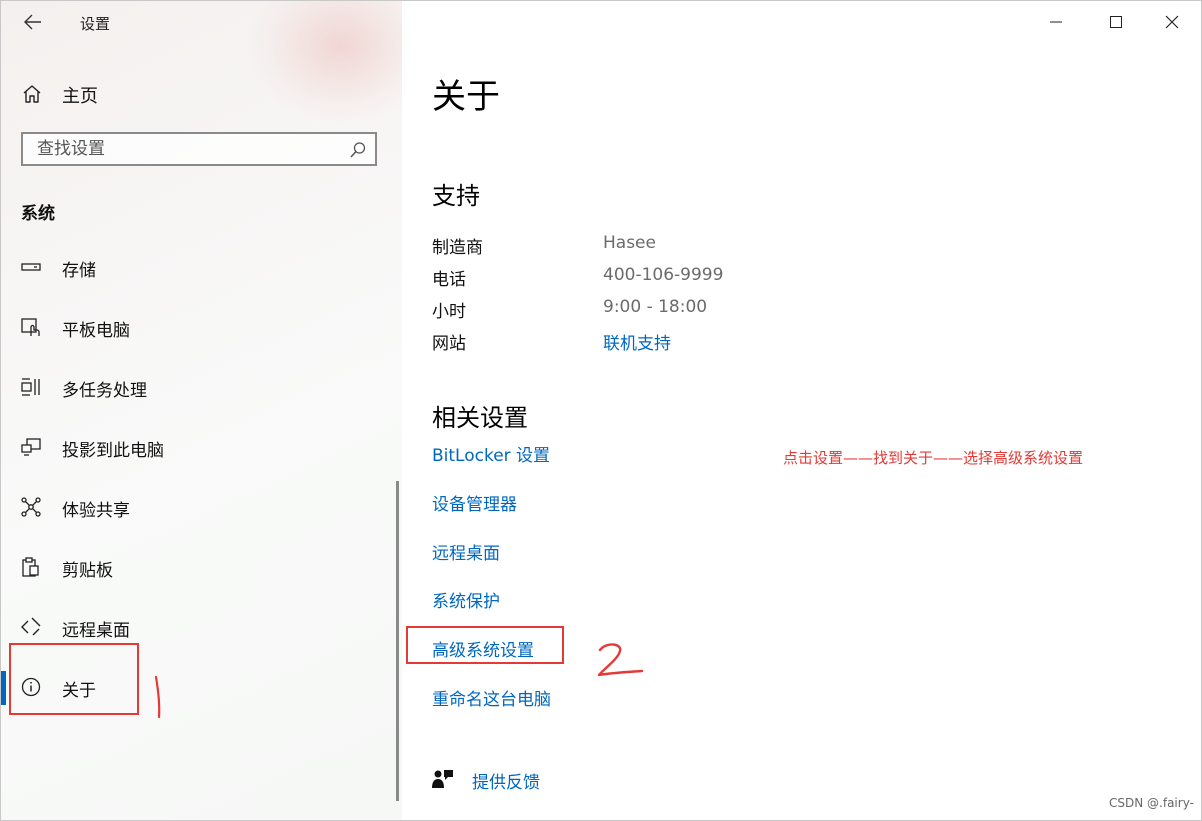 The image size is (1202, 821). What do you see at coordinates (466, 551) in the screenshot?
I see `remote-desktop-link: 远程桌面` at bounding box center [466, 551].